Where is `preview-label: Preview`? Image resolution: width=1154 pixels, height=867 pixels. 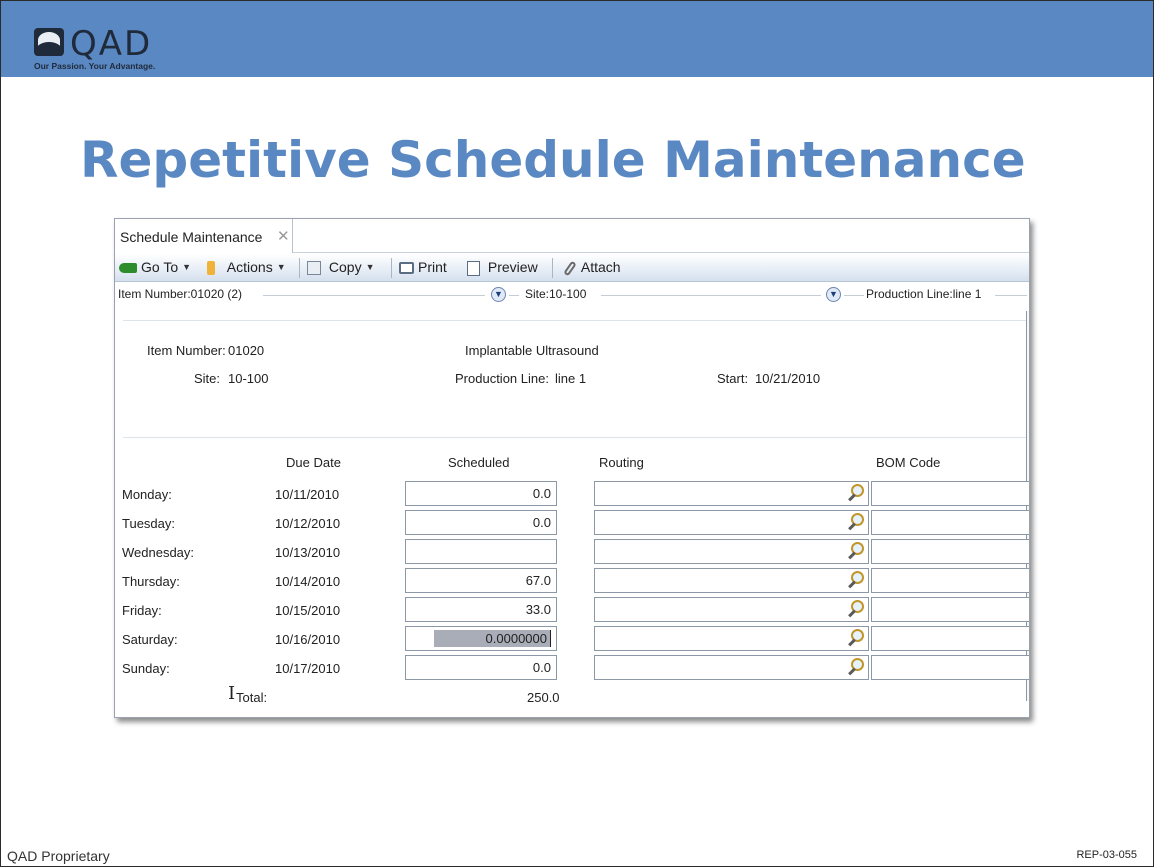 preview-label: Preview is located at coordinates (512, 267).